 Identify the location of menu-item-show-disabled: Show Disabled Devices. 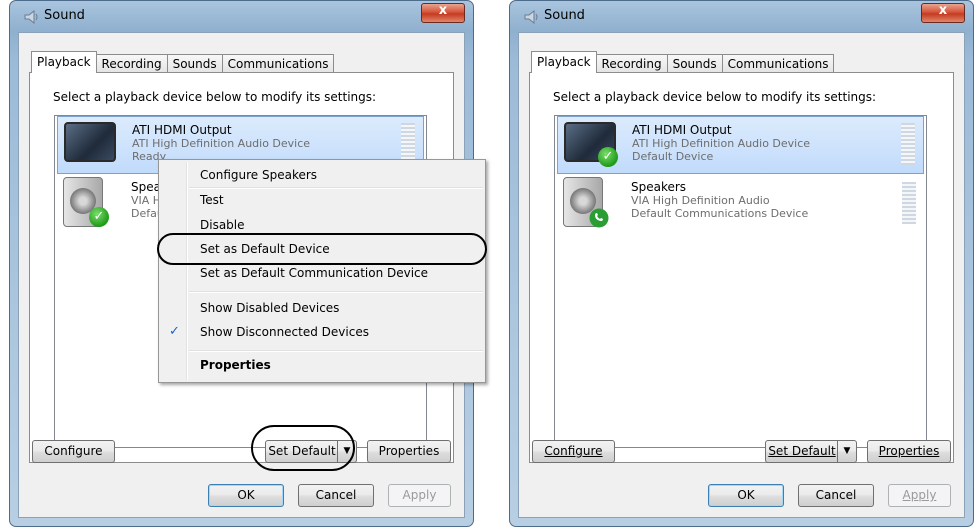
(269, 308).